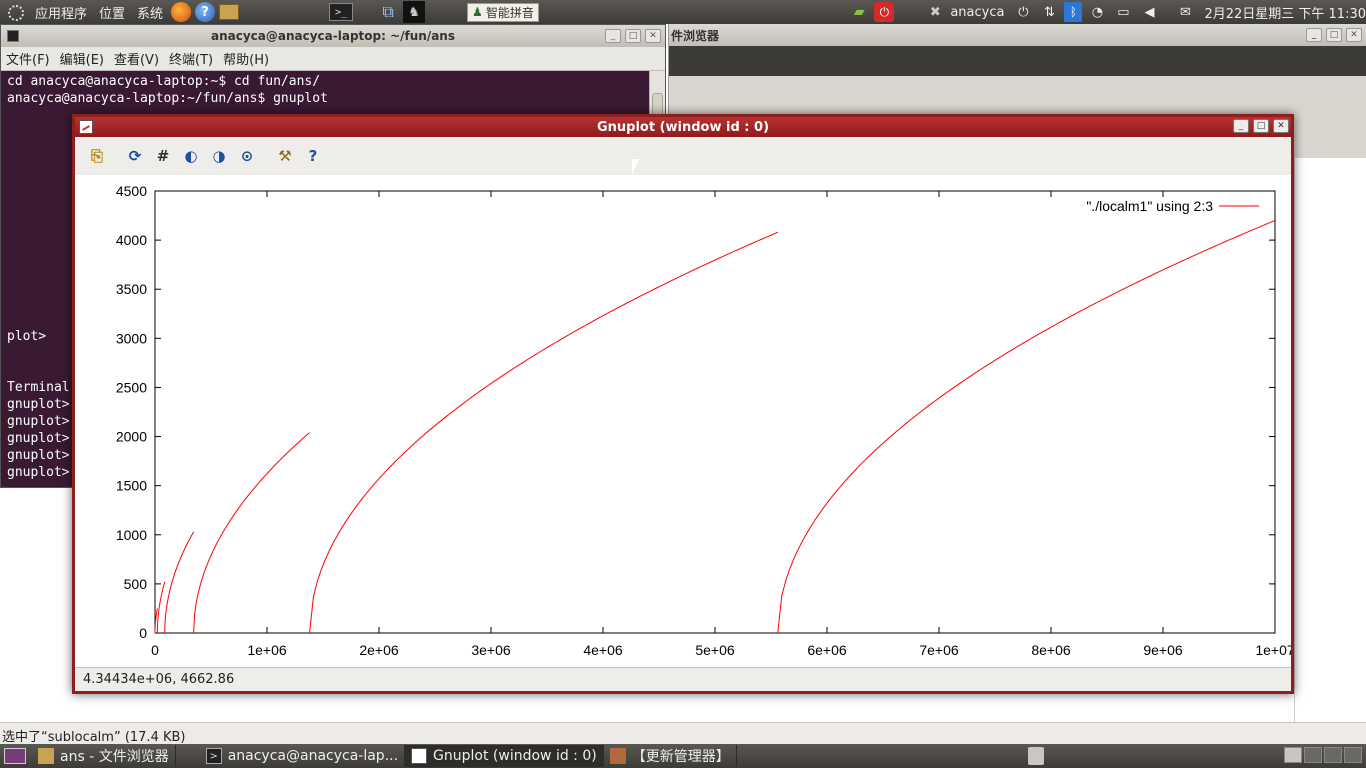 The image size is (1366, 768). What do you see at coordinates (1282, 12) in the screenshot?
I see `clock: 2月22日星期三 下午 11:30` at bounding box center [1282, 12].